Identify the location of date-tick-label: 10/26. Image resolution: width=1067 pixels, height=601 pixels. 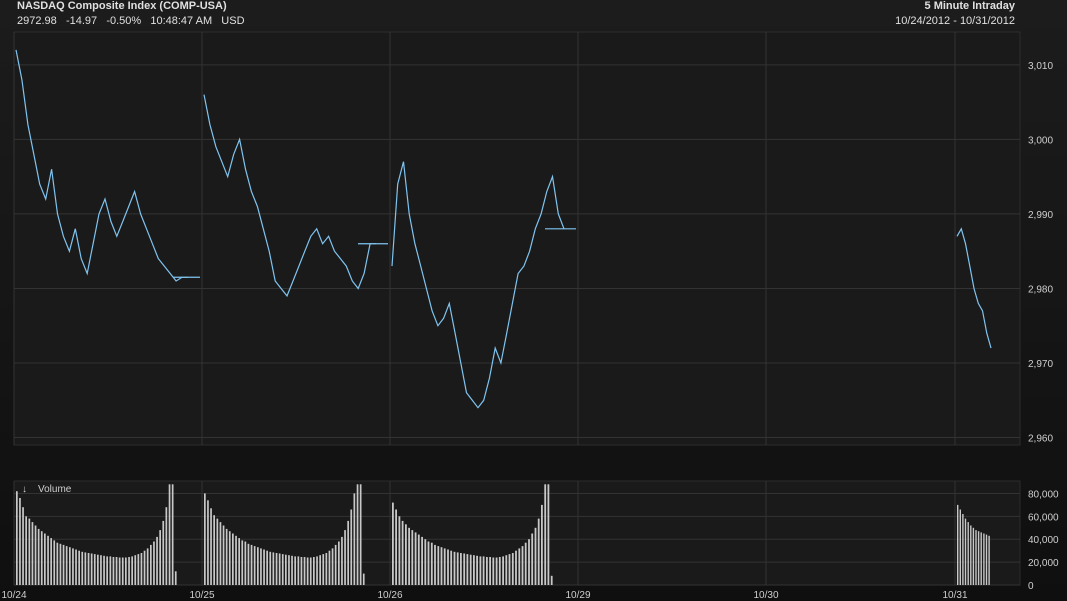
(389, 595).